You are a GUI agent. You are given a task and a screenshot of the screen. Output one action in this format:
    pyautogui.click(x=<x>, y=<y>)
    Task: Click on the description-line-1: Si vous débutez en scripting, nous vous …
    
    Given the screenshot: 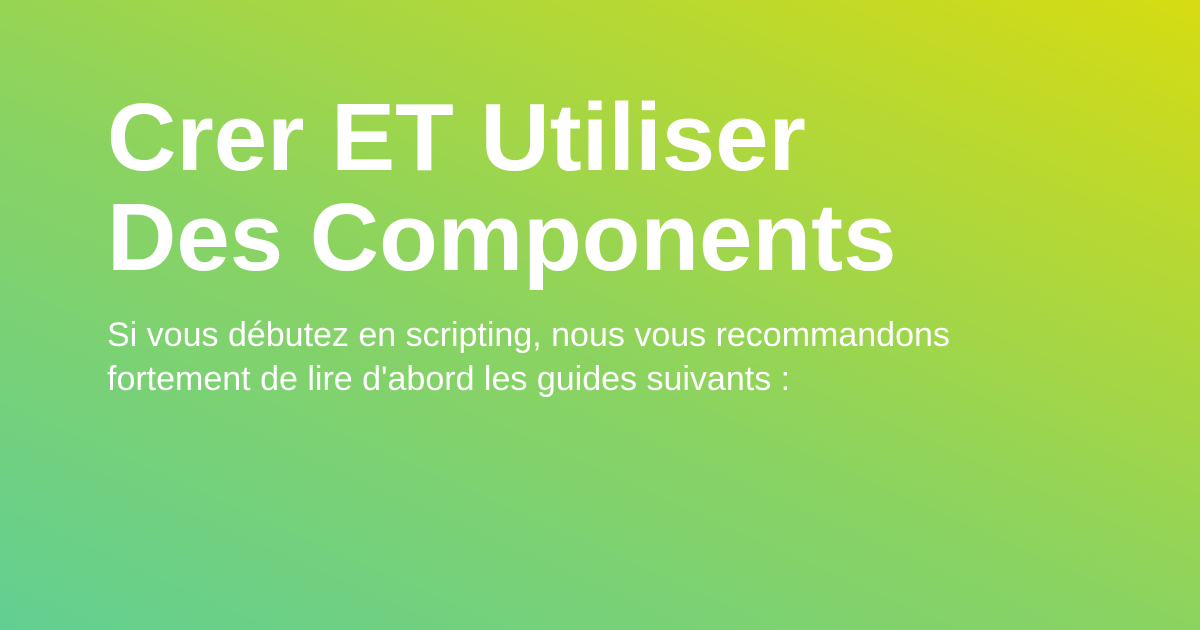 What is the action you would take?
    pyautogui.click(x=528, y=335)
    